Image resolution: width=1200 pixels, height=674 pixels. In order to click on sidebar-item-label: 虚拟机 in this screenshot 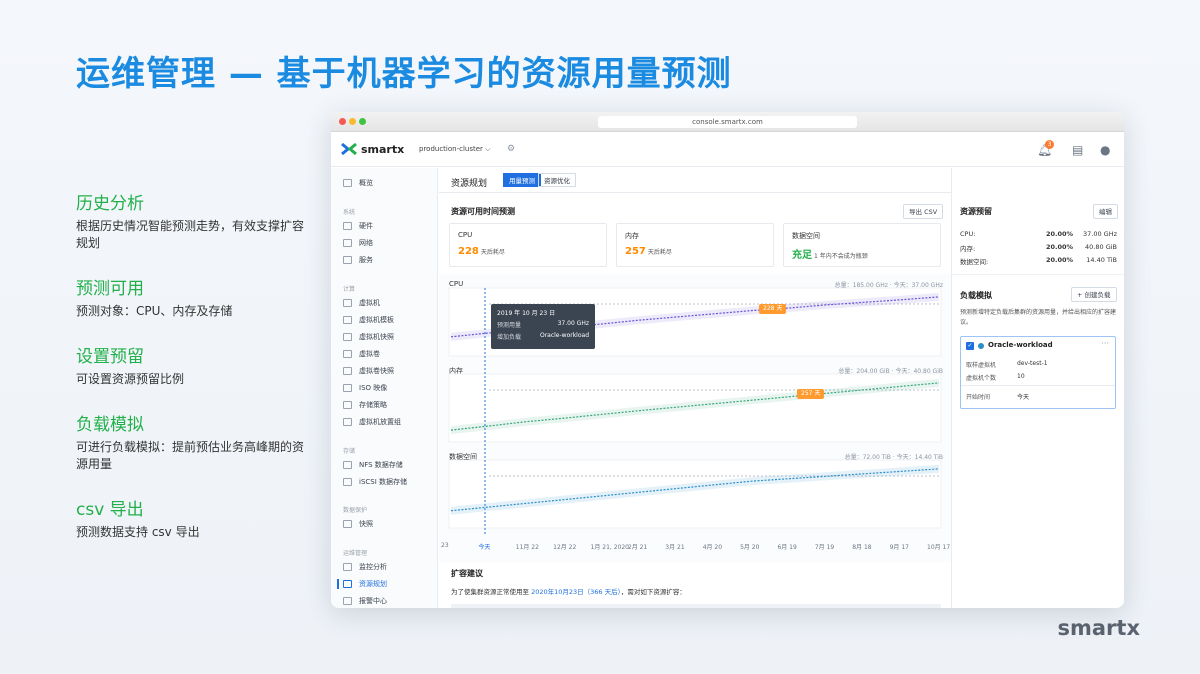, I will do `click(369, 303)`.